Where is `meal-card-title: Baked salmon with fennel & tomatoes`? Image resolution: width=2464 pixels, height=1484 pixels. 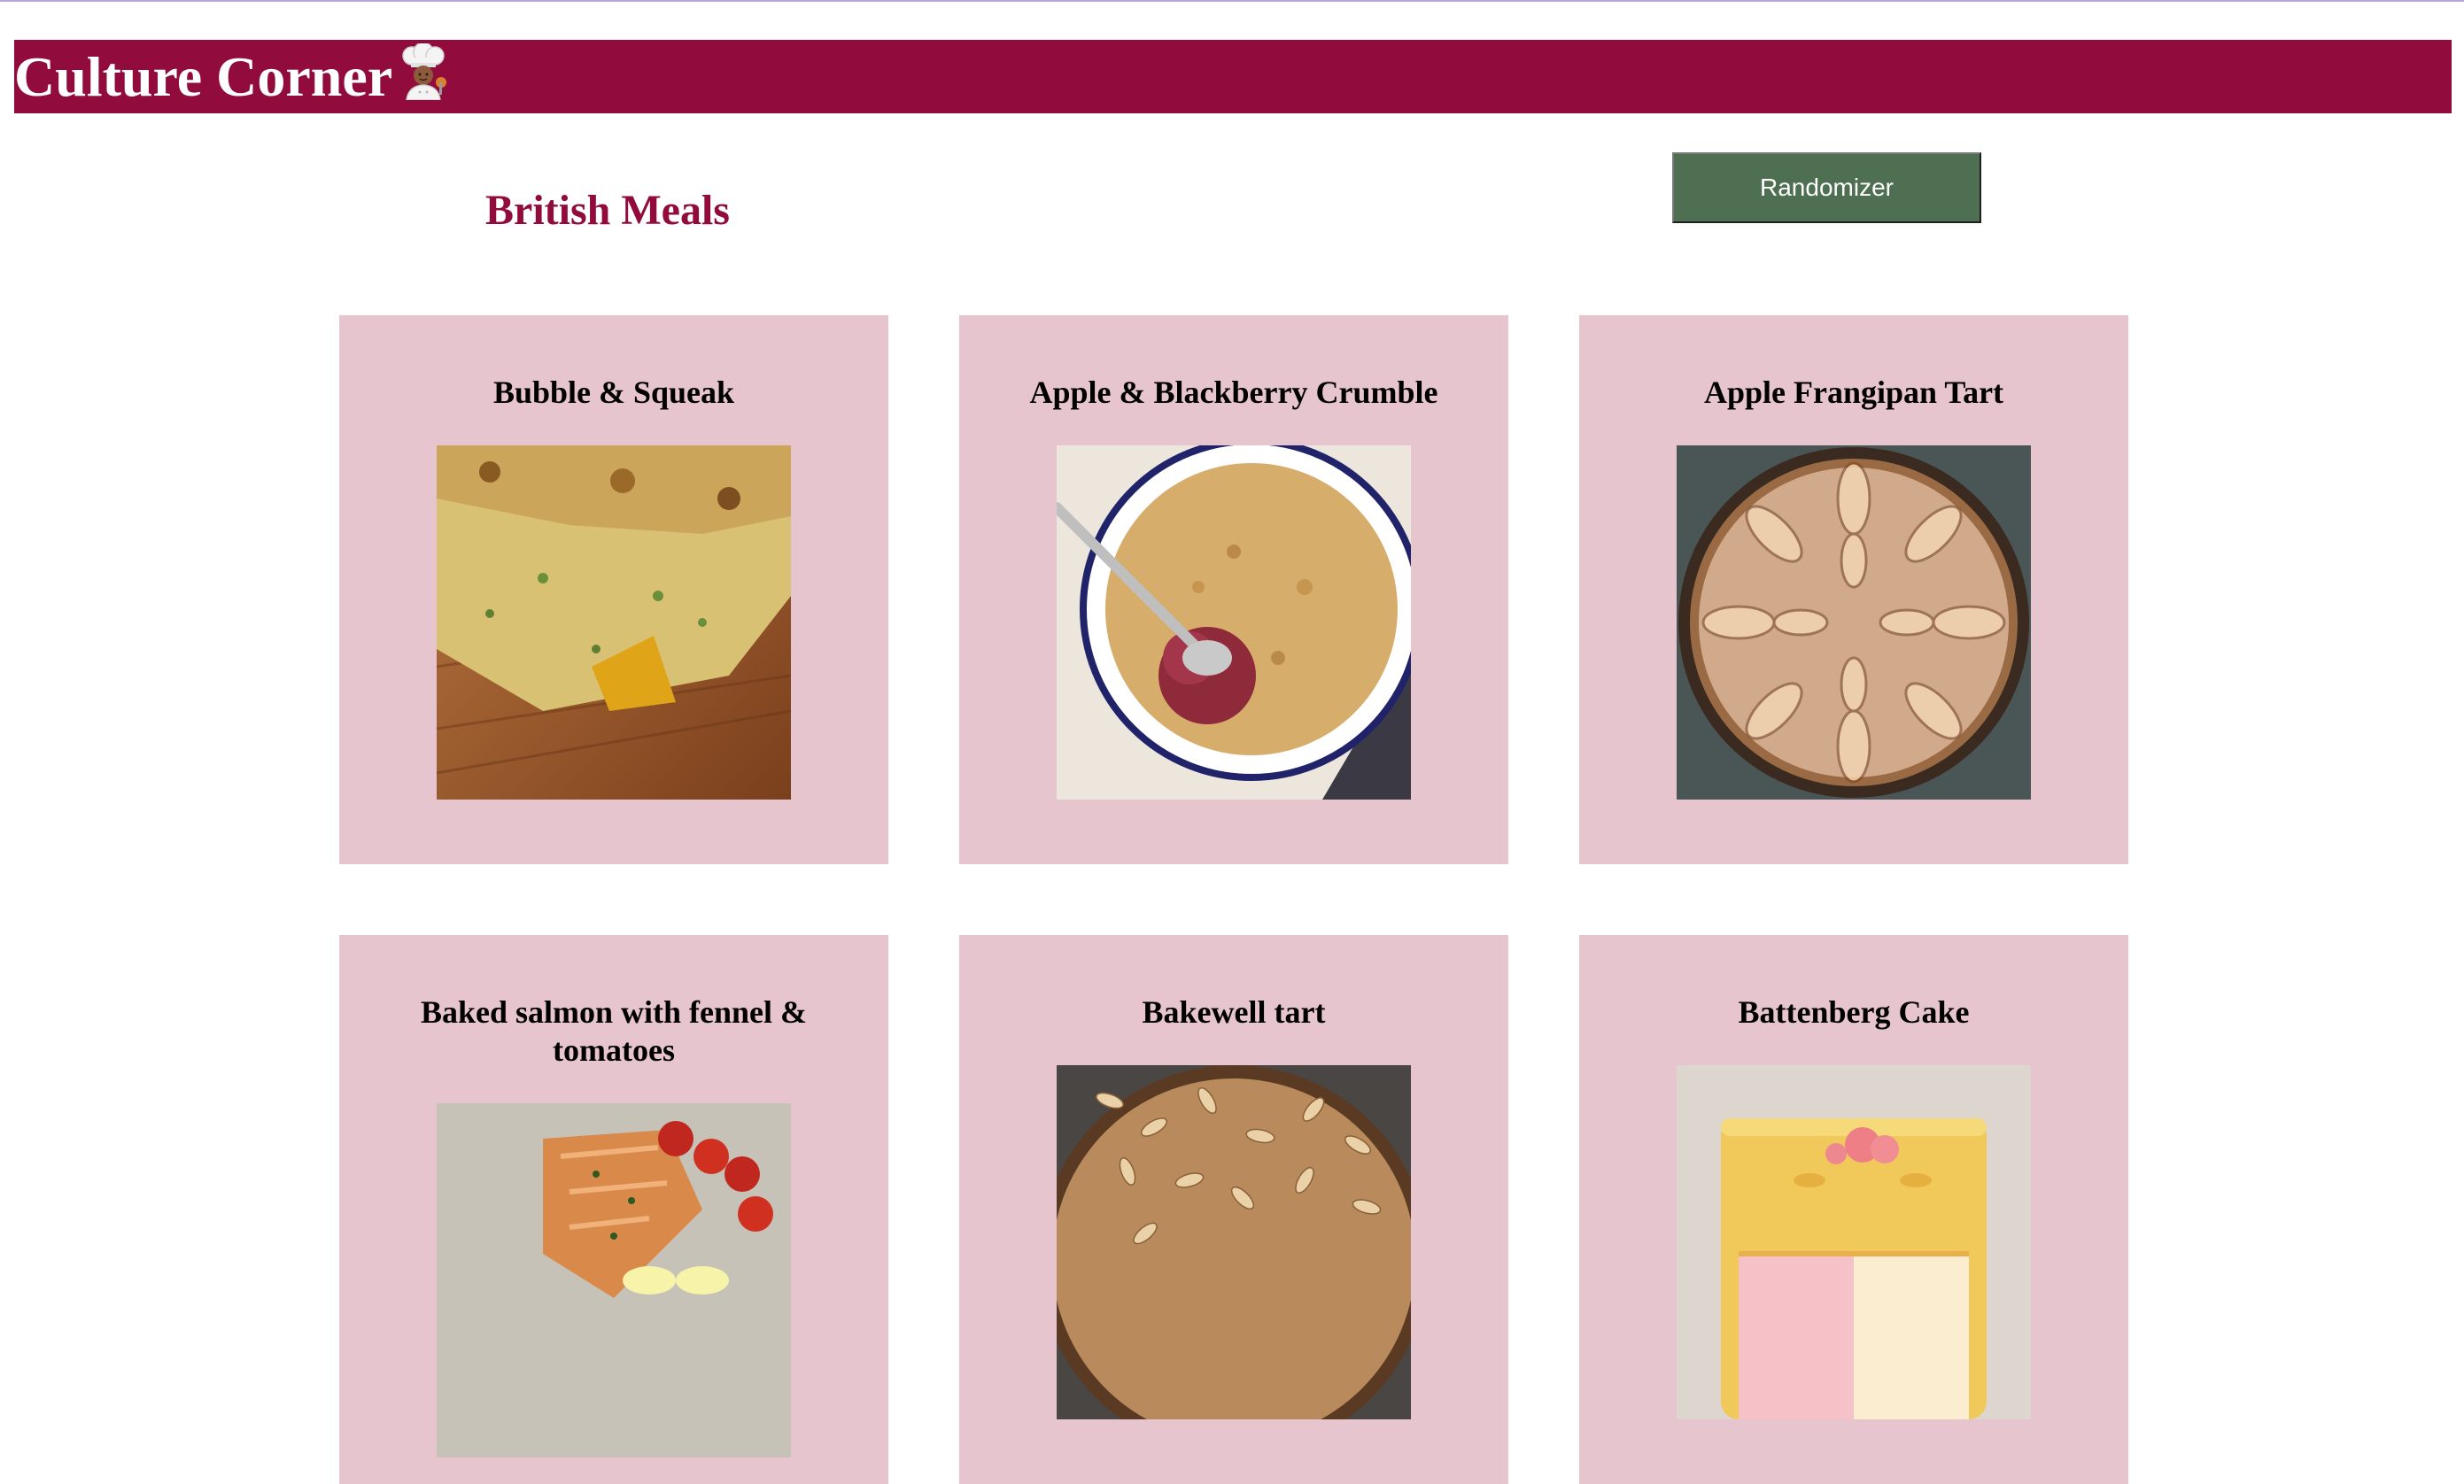 meal-card-title: Baked salmon with fennel & tomatoes is located at coordinates (614, 1031).